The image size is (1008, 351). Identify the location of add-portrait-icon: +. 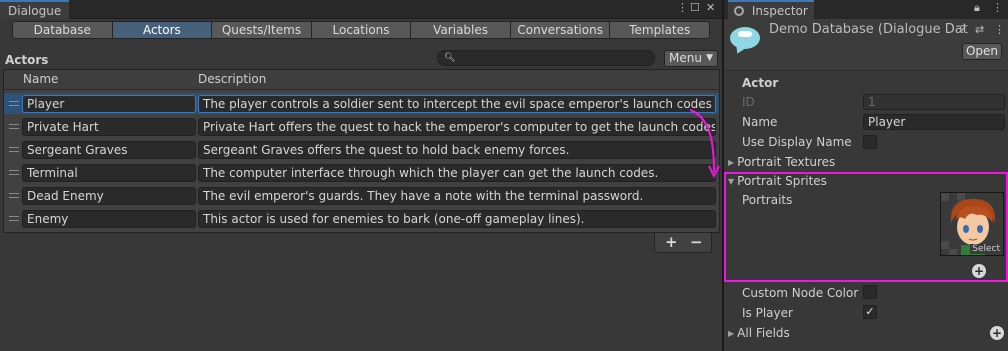
(979, 271).